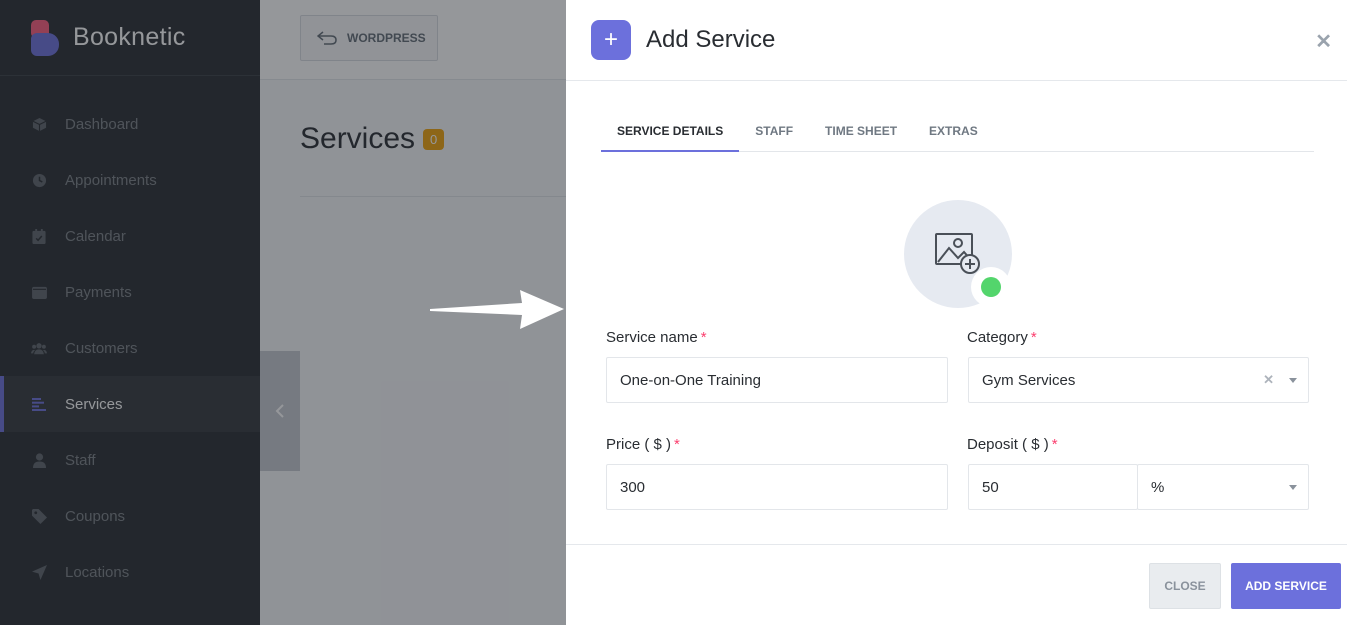 The image size is (1347, 625). Describe the element at coordinates (1185, 586) in the screenshot. I see `close-button: CLOSE` at that location.